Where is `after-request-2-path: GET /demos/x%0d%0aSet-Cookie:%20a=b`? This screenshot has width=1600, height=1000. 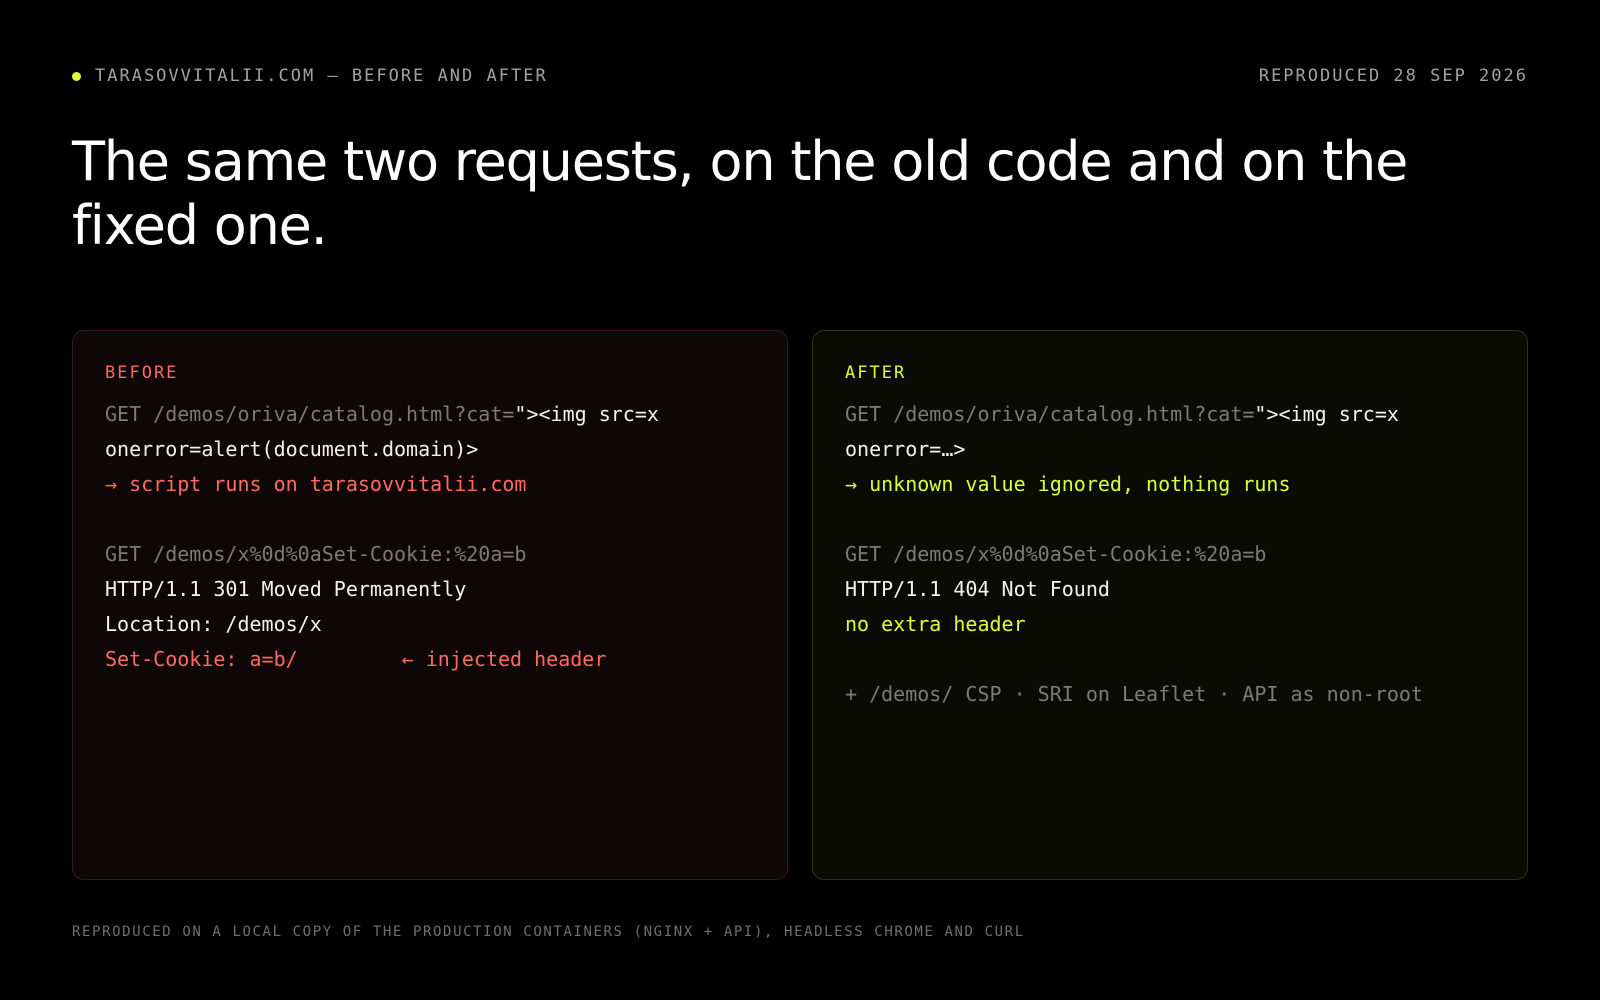
after-request-2-path: GET /demos/x%0d%0aSet-Cookie:%20a=b is located at coordinates (1056, 554).